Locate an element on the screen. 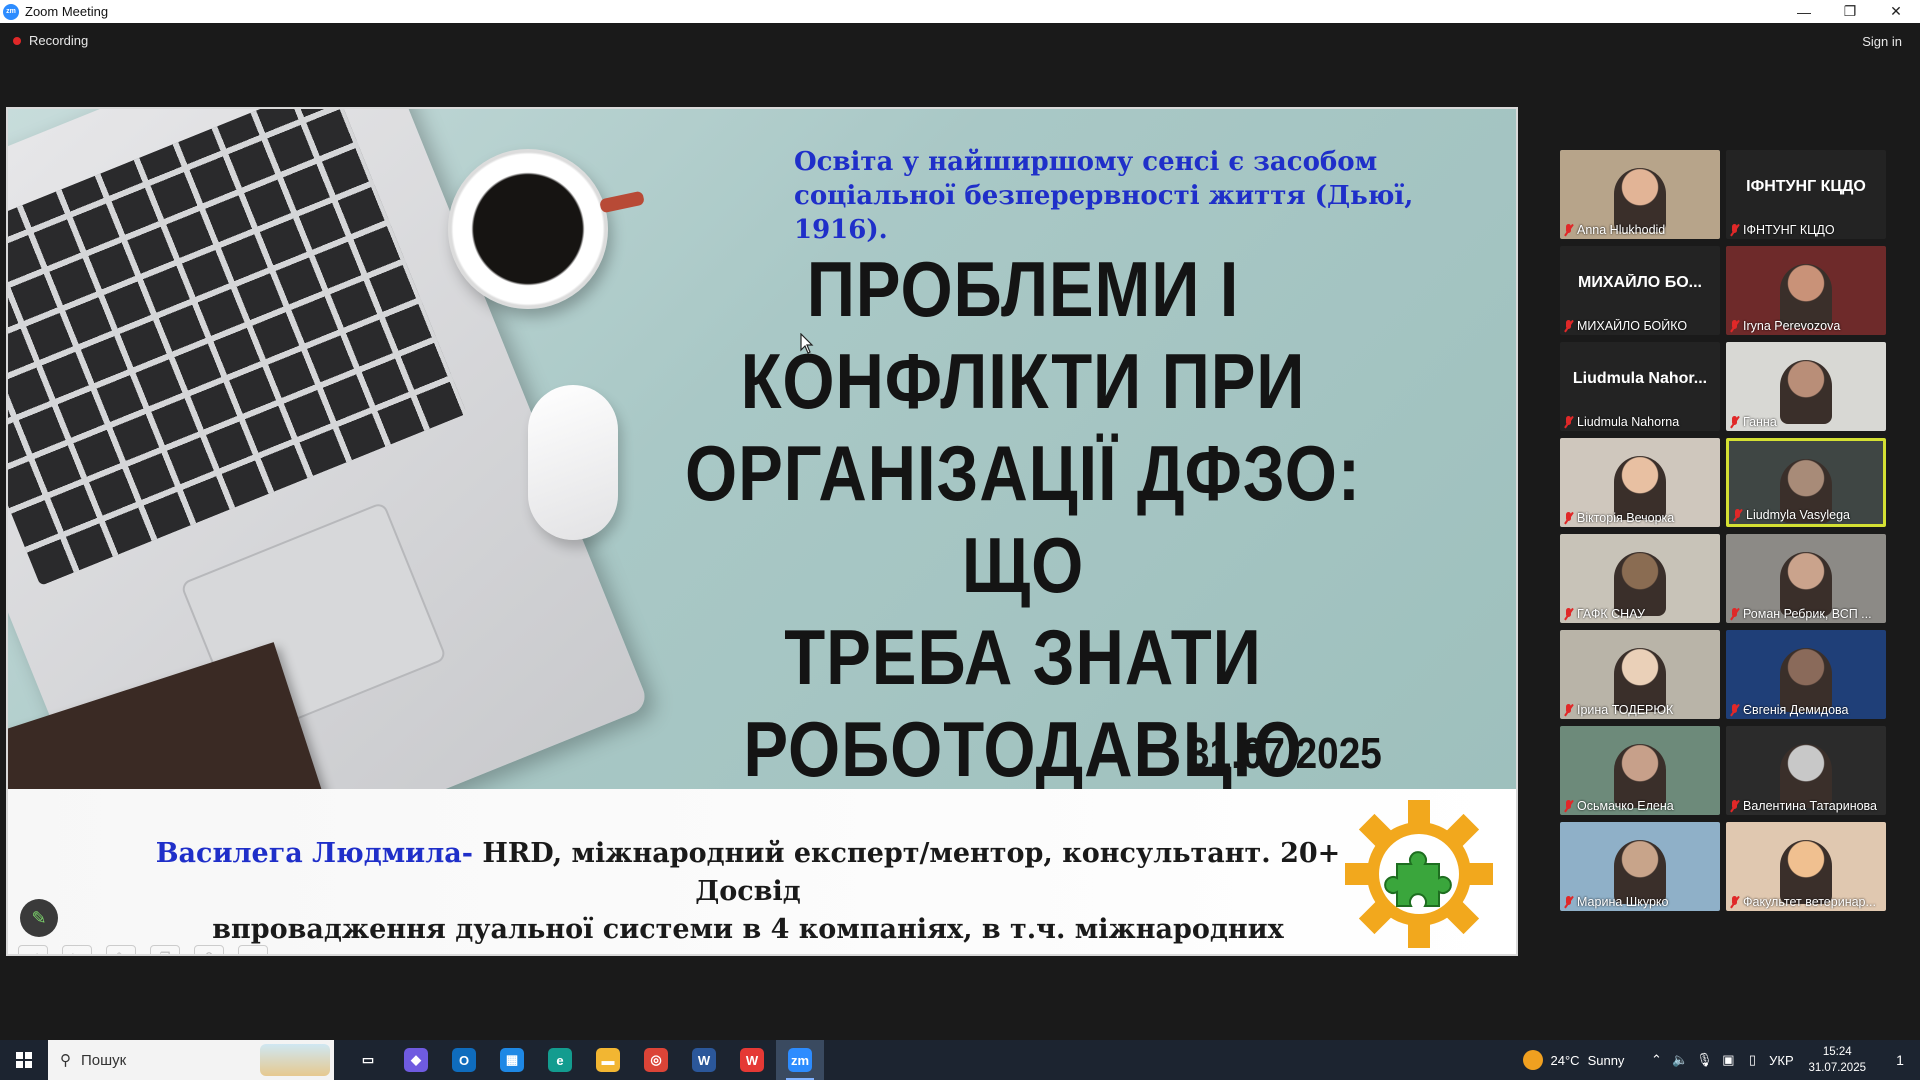 The image size is (1920, 1080). pen-icon: ✎ is located at coordinates (39, 917).